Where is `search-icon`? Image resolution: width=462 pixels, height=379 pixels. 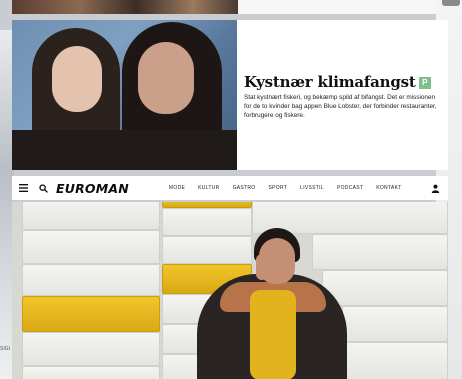
search-icon is located at coordinates (43, 188).